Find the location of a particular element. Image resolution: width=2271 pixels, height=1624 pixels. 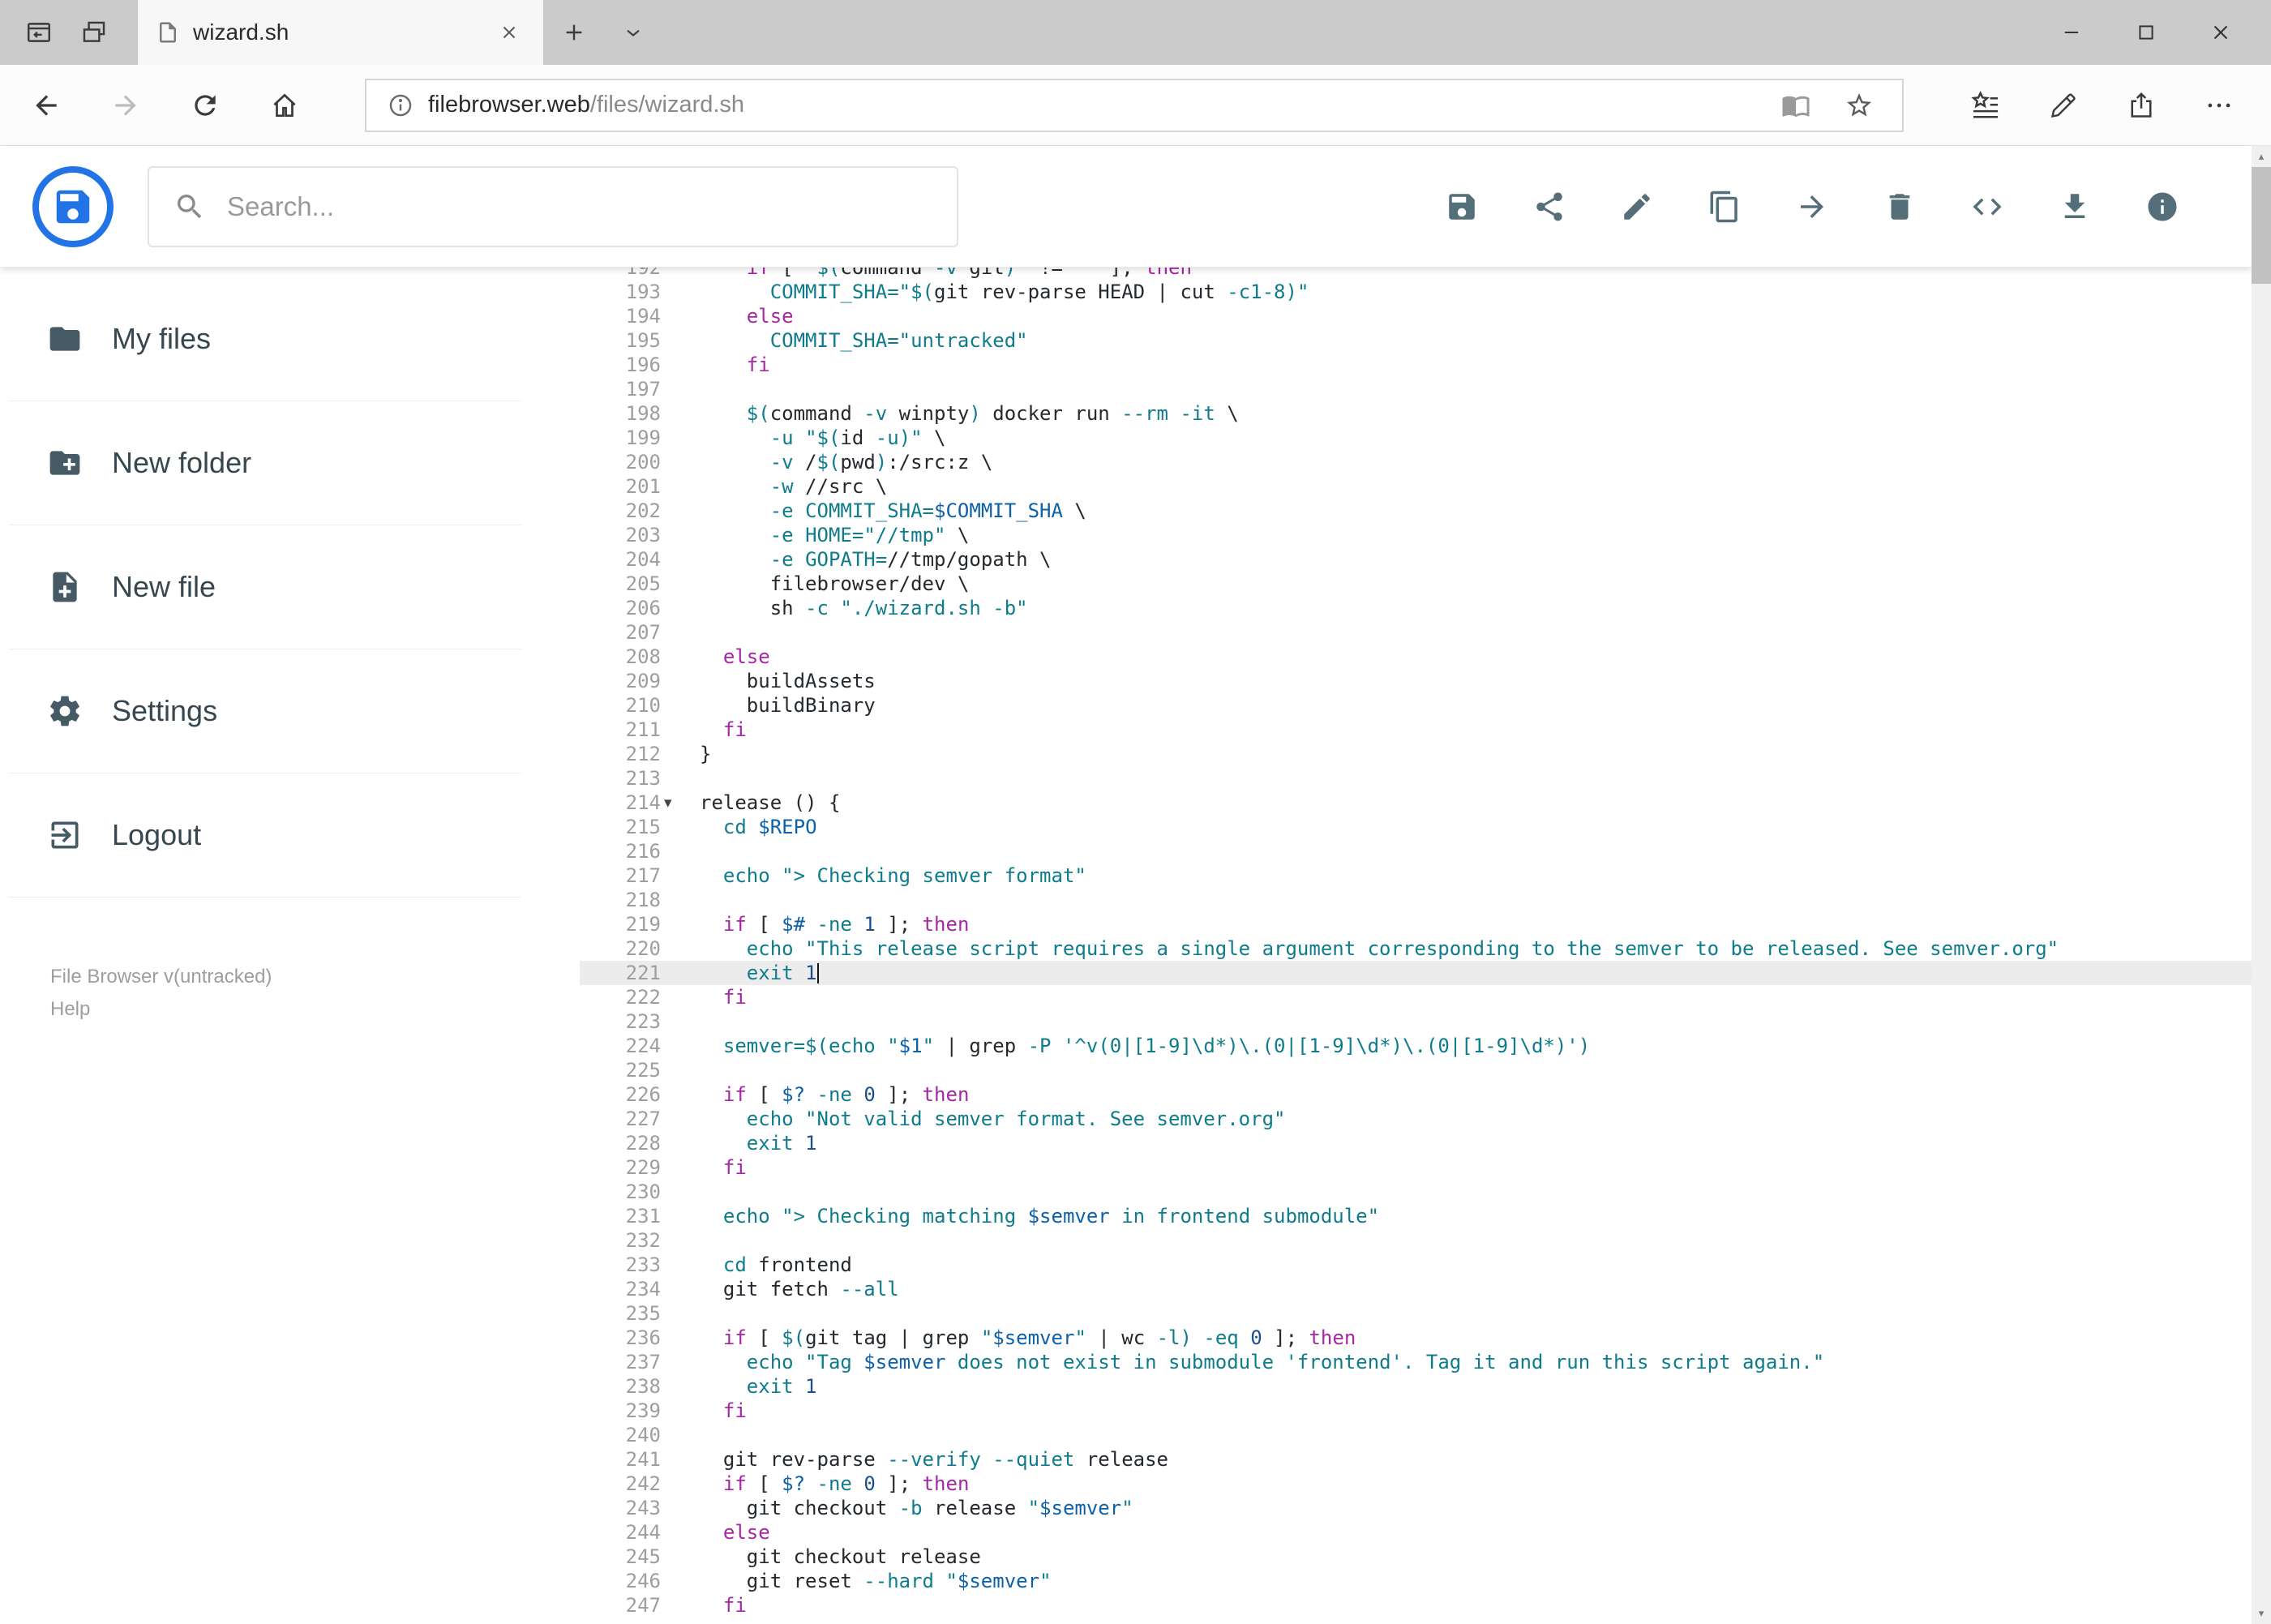

code-line: 212} is located at coordinates (1416, 754).